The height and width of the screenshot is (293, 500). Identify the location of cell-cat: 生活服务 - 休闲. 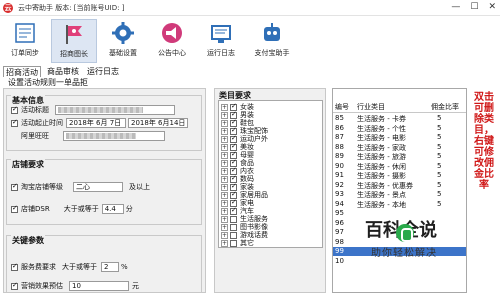
(381, 166).